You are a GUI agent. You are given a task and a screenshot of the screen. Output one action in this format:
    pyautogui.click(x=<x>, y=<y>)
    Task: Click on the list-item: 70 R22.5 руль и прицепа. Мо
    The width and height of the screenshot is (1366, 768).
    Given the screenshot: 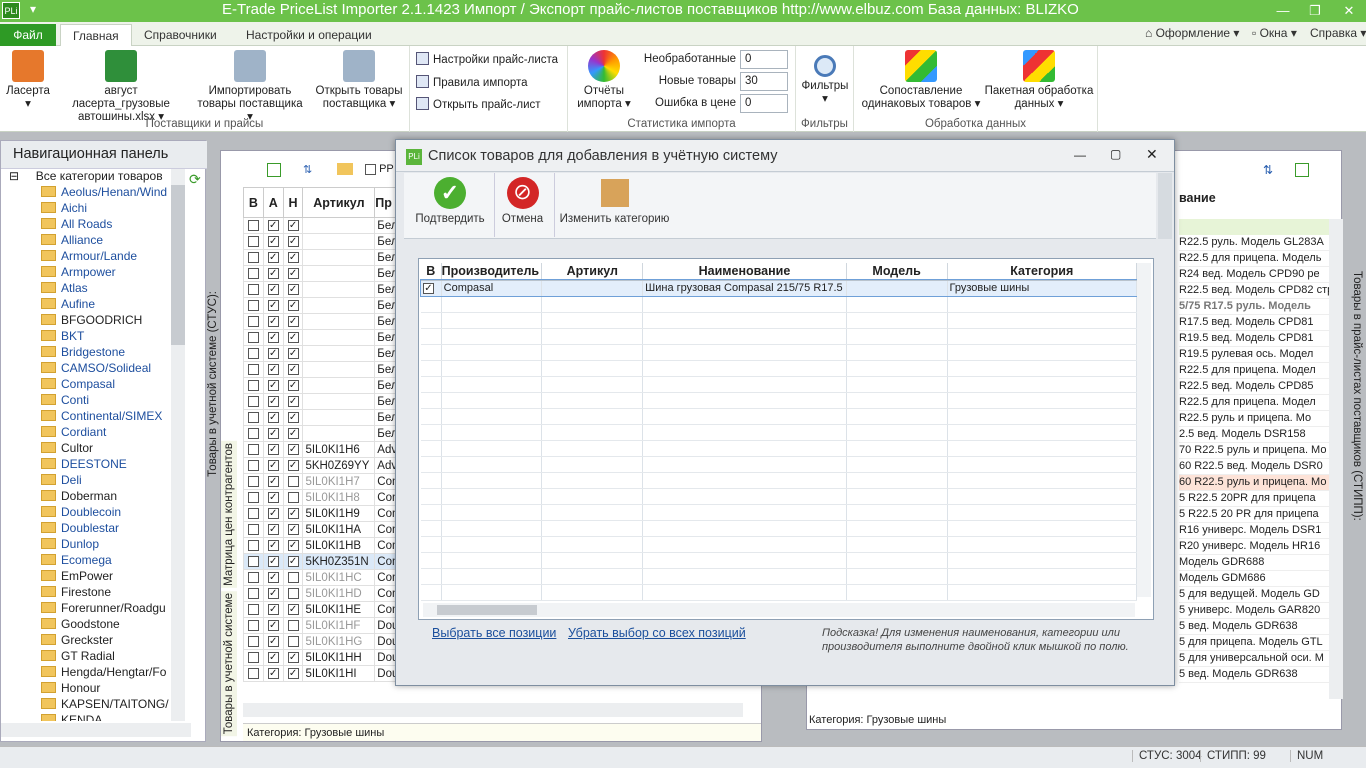 What is the action you would take?
    pyautogui.click(x=1254, y=451)
    